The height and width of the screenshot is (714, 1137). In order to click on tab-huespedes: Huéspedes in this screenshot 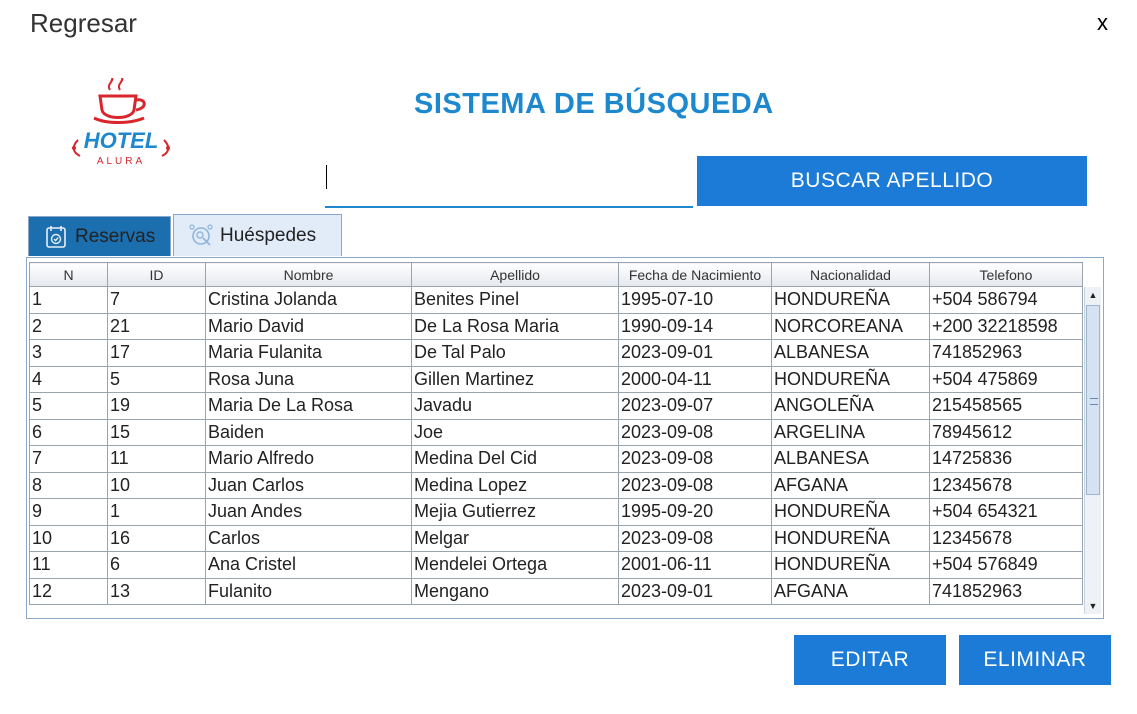, I will do `click(257, 235)`.